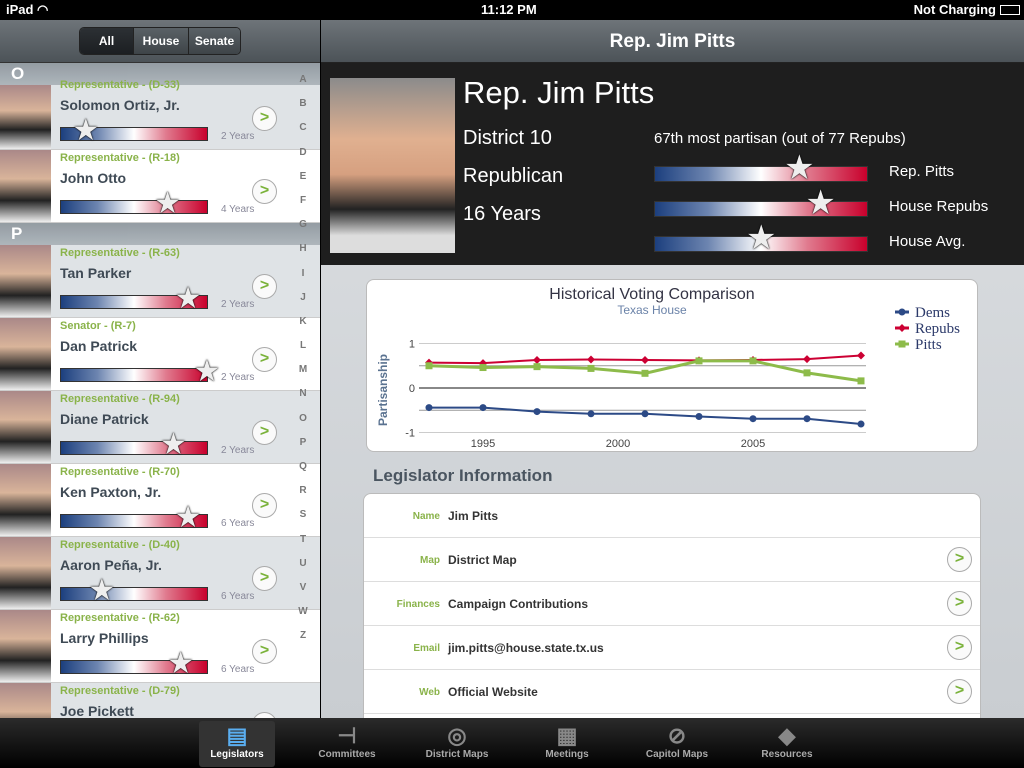 Image resolution: width=1024 pixels, height=768 pixels. Describe the element at coordinates (672, 41) in the screenshot. I see `detail-title: Rep. Jim Pitts` at that location.